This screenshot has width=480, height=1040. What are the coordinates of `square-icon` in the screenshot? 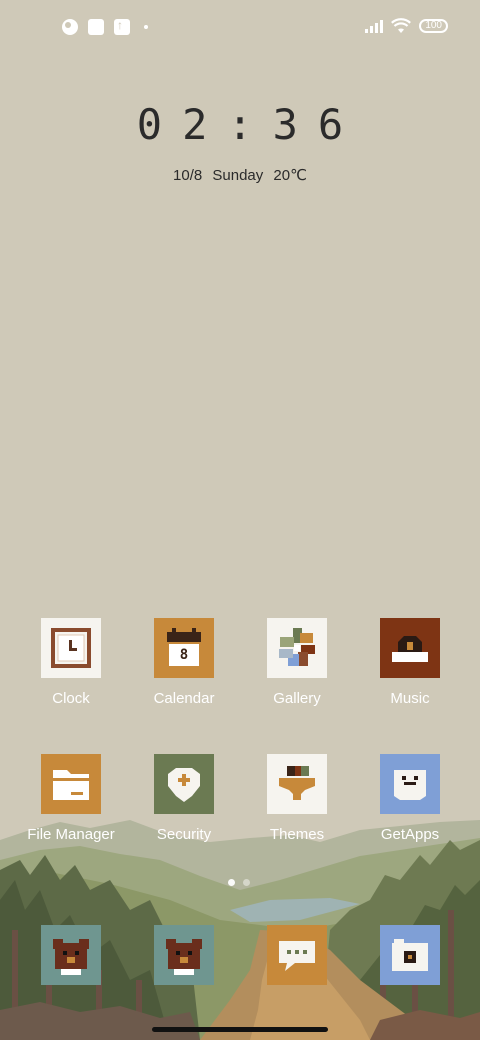 It's located at (96, 27).